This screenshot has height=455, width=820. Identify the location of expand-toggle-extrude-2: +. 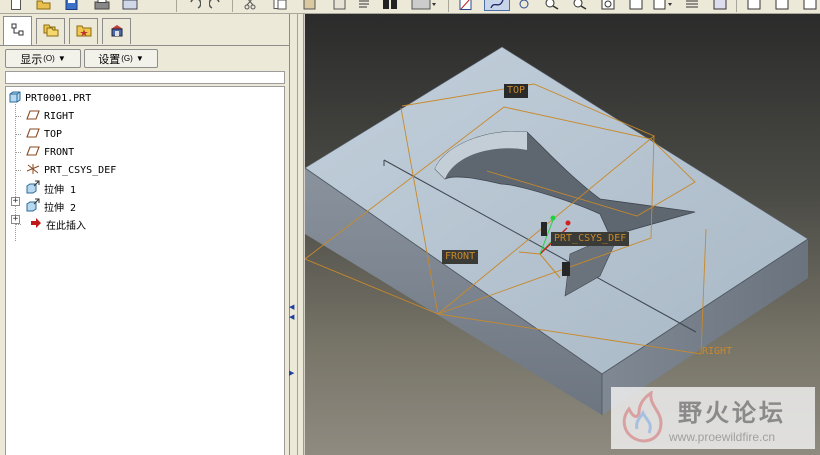
(15, 219).